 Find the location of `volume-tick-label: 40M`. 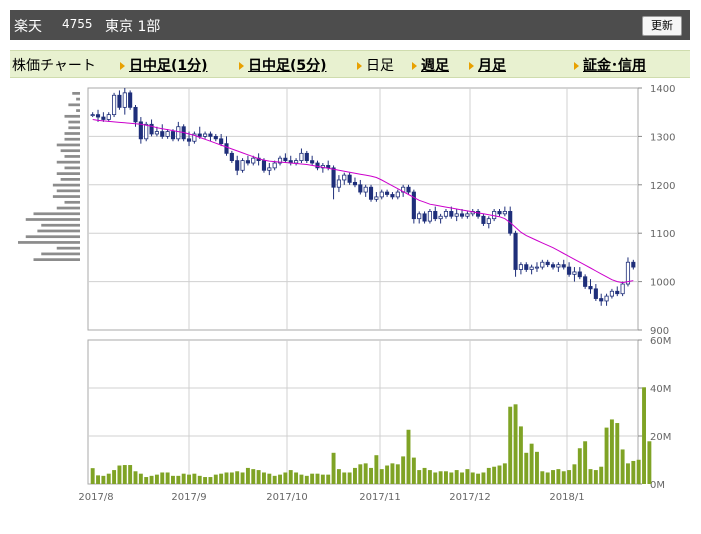

volume-tick-label: 40M is located at coordinates (660, 389).